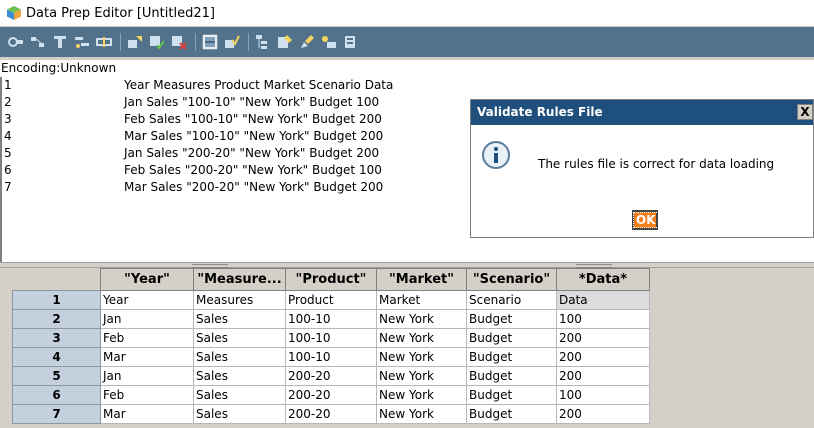 Image resolution: width=814 pixels, height=428 pixels. What do you see at coordinates (16, 42) in the screenshot?
I see `field-properties-icon` at bounding box center [16, 42].